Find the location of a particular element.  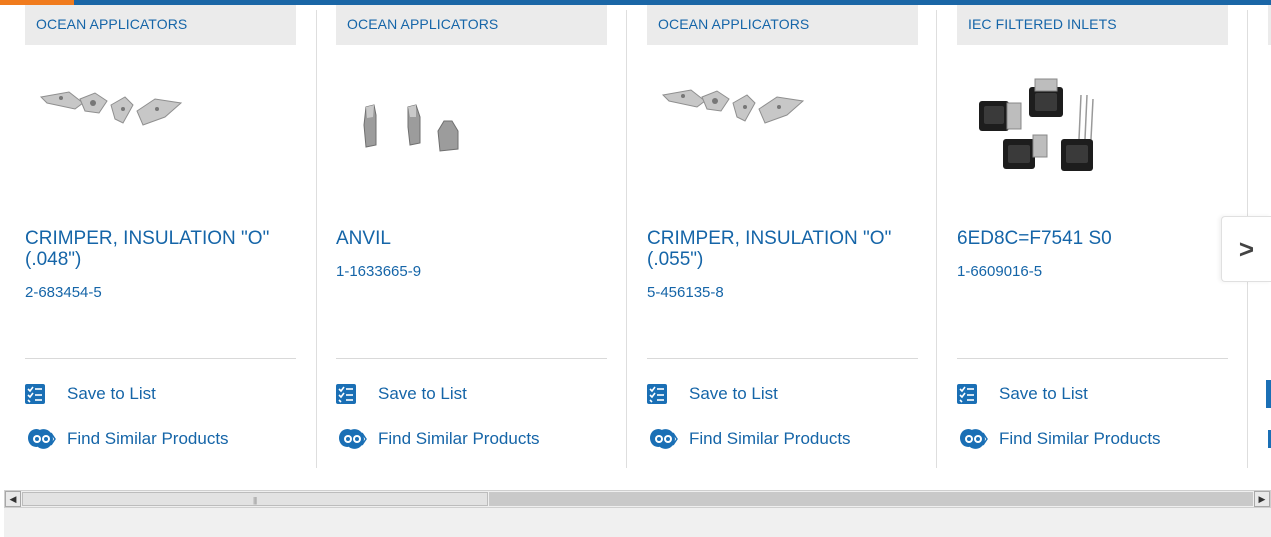

product-title: CRIMPER, INSULATION "O"(.048") is located at coordinates (155, 249).